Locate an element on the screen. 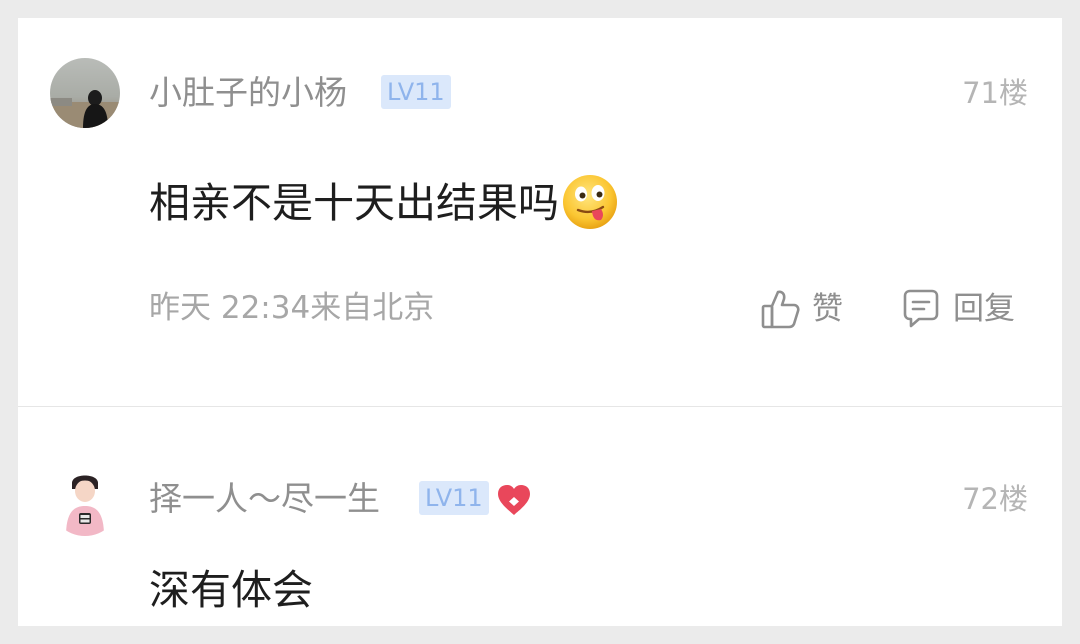 Image resolution: width=1080 pixels, height=644 pixels. username: 小肚子的小杨 is located at coordinates (248, 93).